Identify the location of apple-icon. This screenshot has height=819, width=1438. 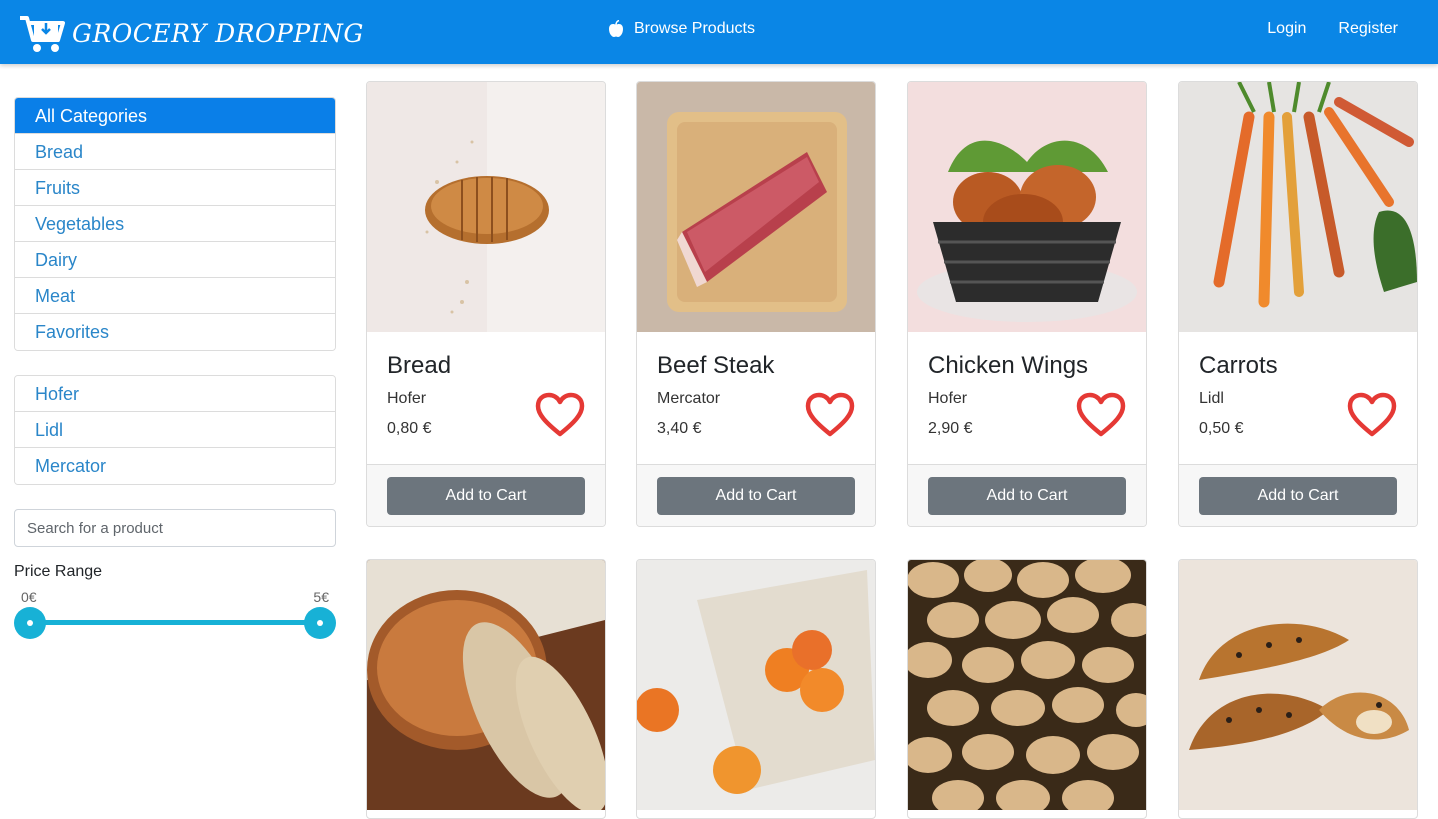
(616, 28).